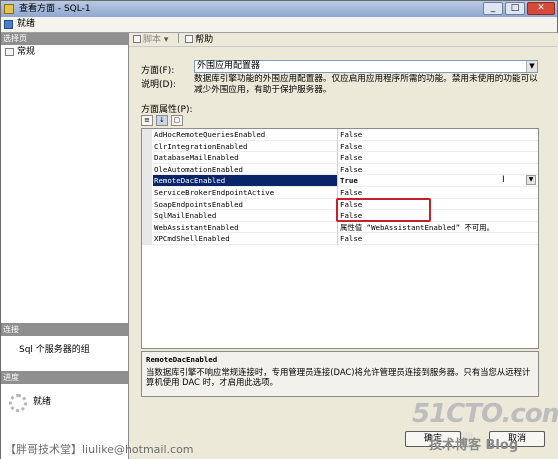 The width and height of the screenshot is (558, 459). I want to click on window-title: 查看方面 - SQL-1, so click(55, 9).